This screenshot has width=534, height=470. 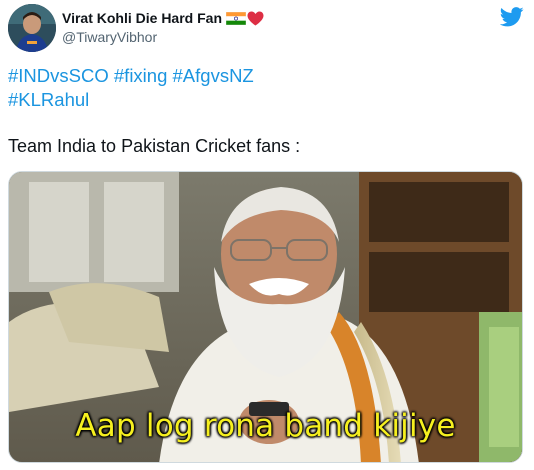 What do you see at coordinates (48, 99) in the screenshot?
I see `hashtag-link: #KLRahul` at bounding box center [48, 99].